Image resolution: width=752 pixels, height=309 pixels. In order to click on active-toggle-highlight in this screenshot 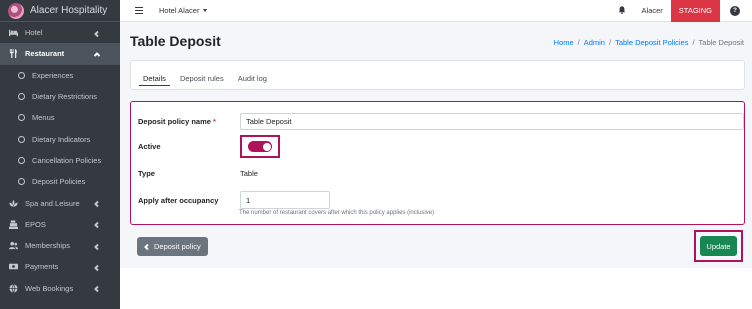, I will do `click(260, 146)`.